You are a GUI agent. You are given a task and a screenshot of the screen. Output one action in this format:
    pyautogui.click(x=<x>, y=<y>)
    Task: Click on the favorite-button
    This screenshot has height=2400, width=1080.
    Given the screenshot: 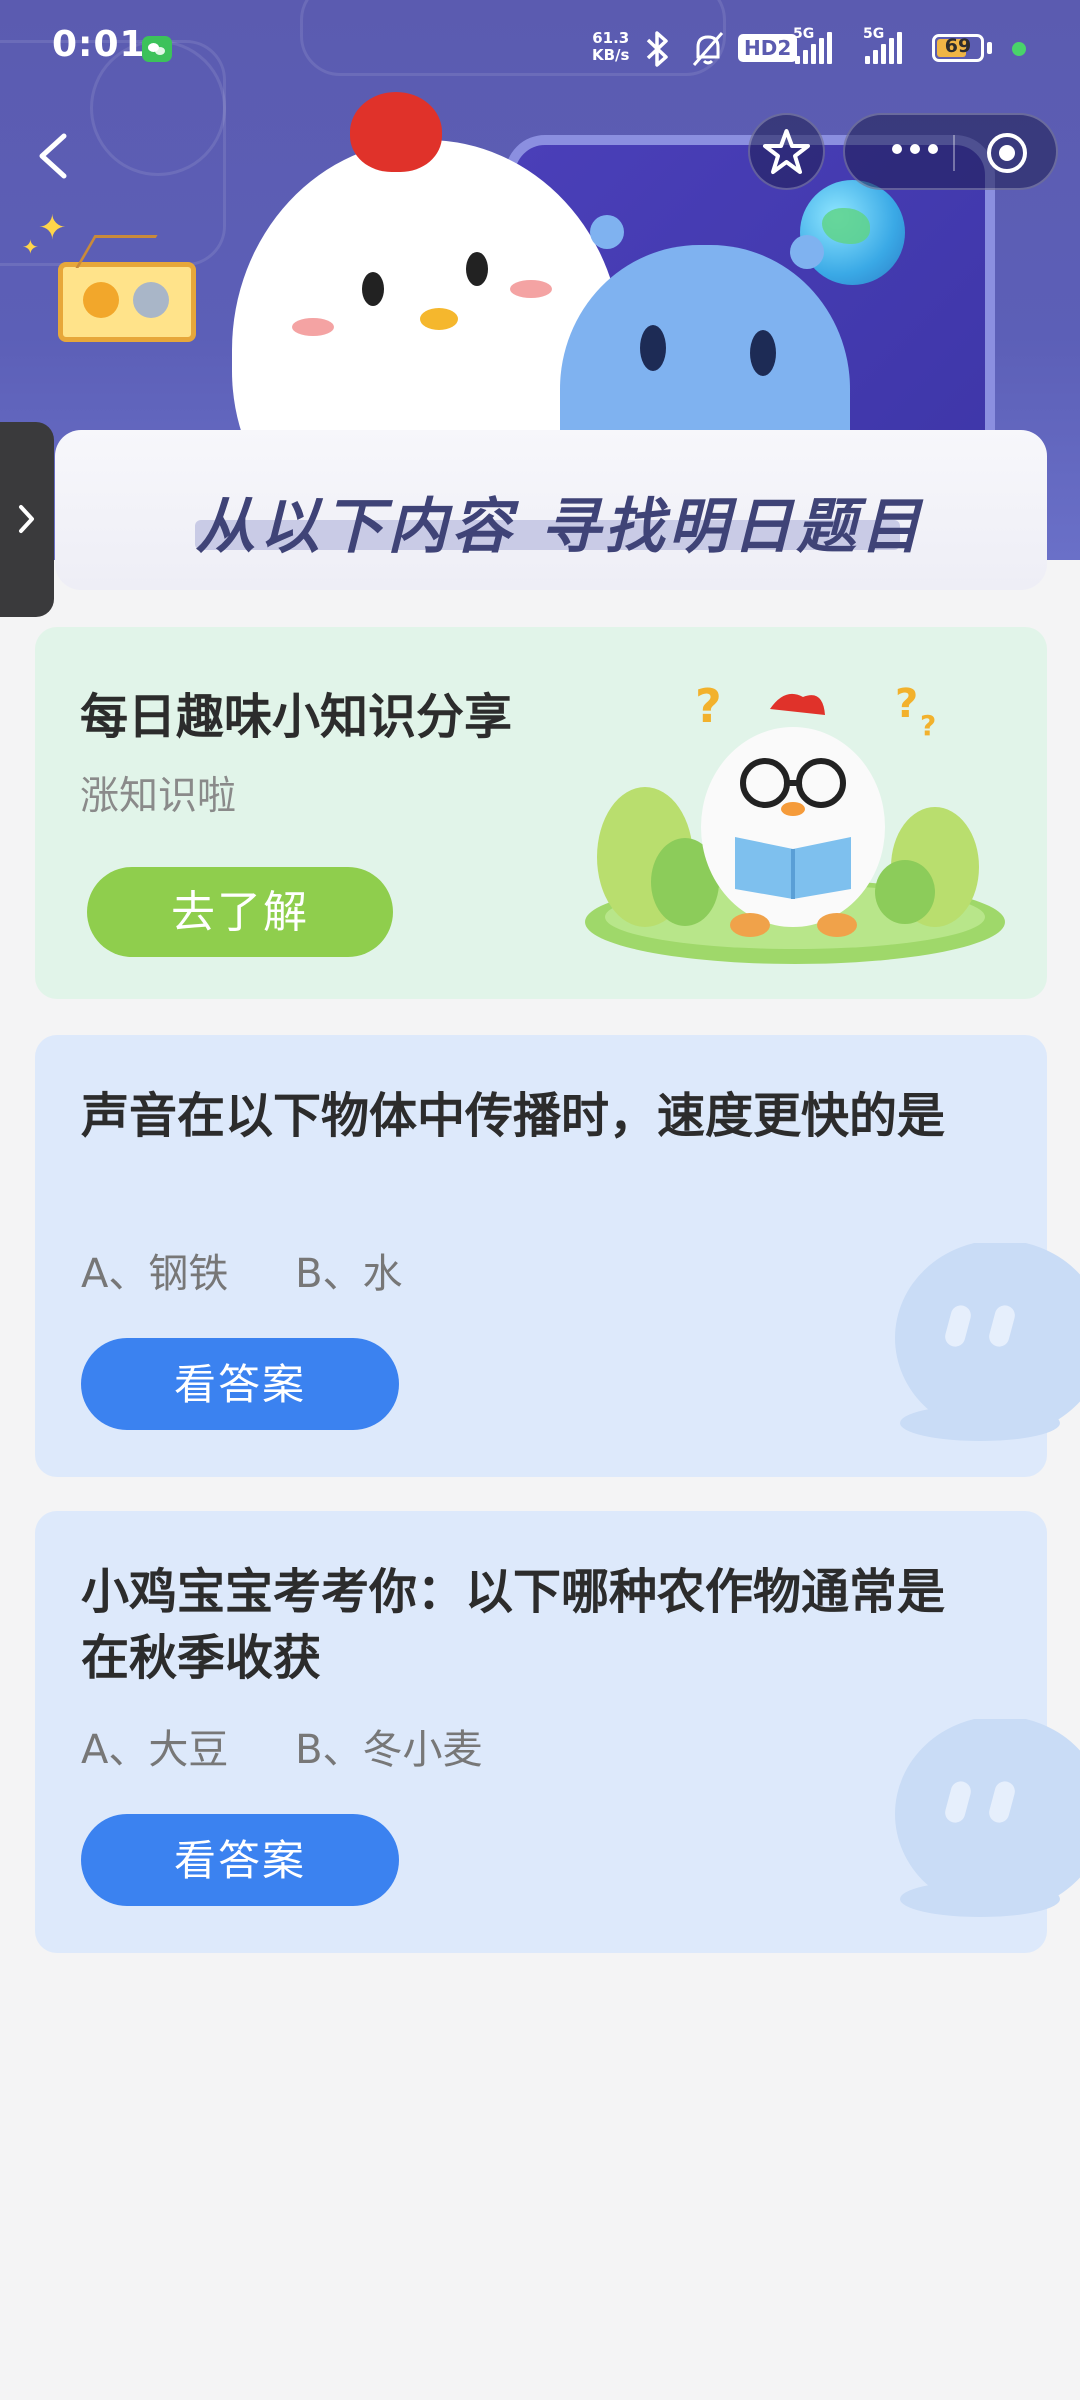 What is the action you would take?
    pyautogui.click(x=786, y=151)
    